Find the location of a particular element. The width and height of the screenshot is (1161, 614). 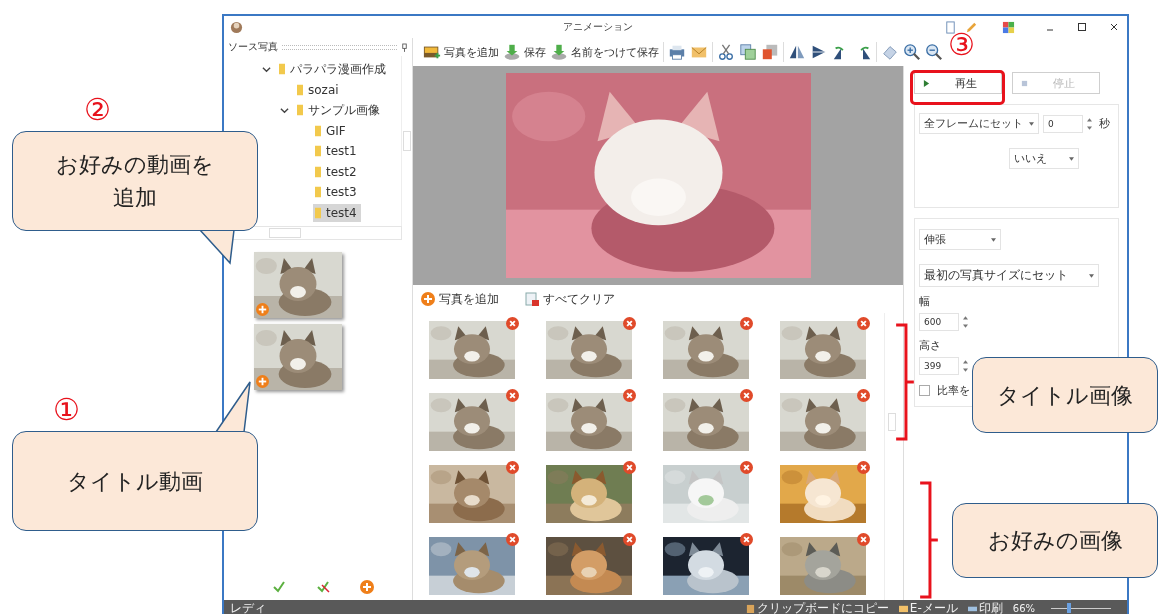

callout: タイトル動画 is located at coordinates (135, 481).